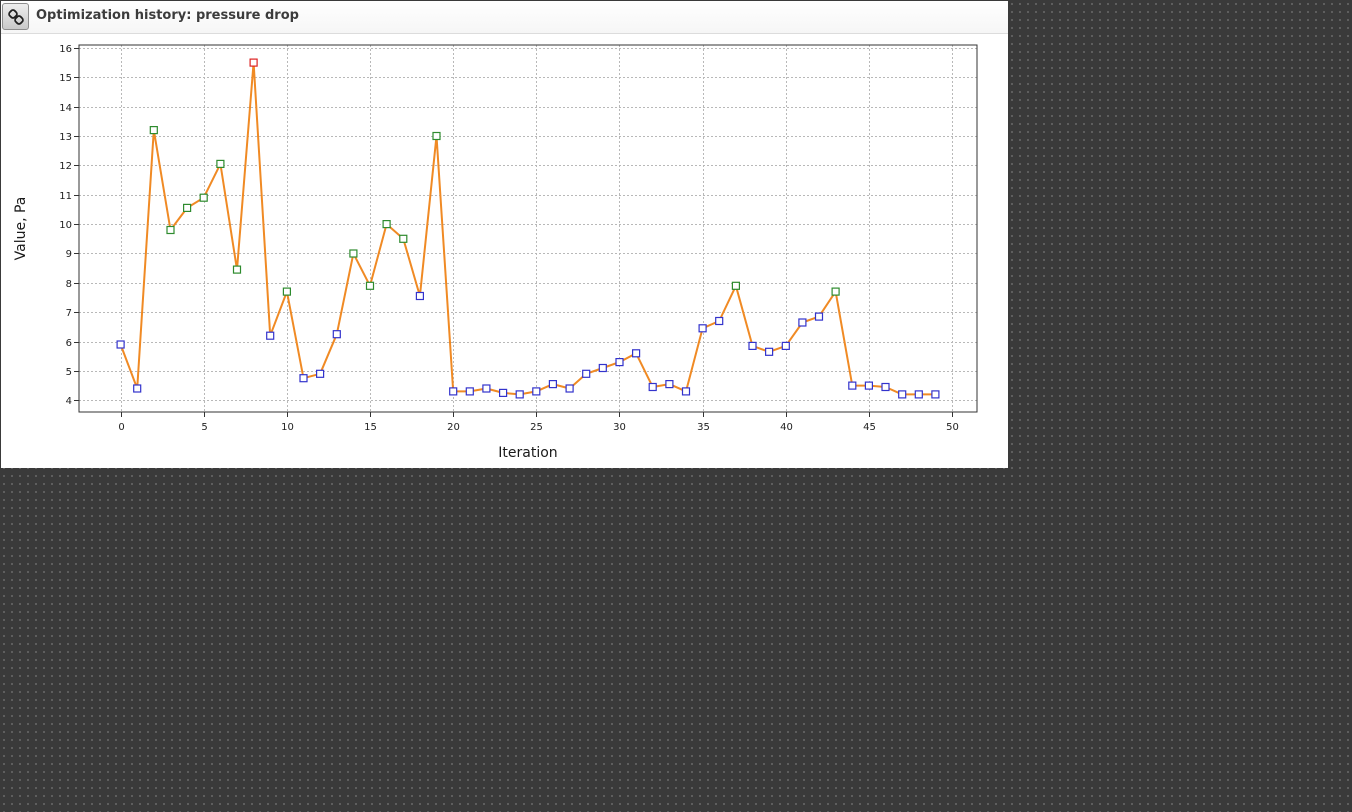 The height and width of the screenshot is (812, 1352). I want to click on x-tick-label: 30, so click(619, 427).